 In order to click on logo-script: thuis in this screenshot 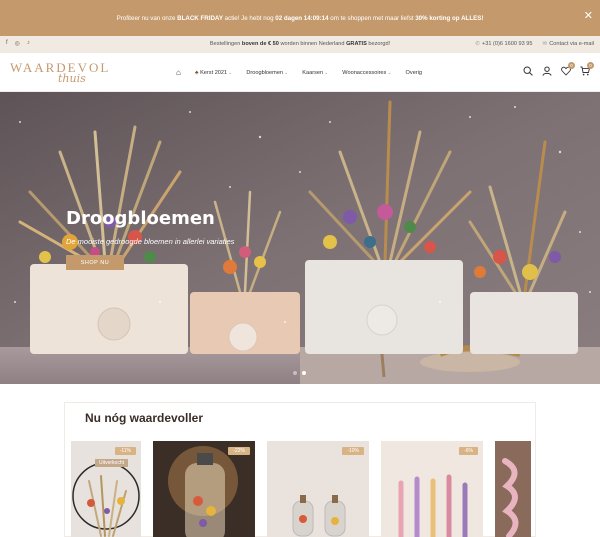, I will do `click(72, 78)`.